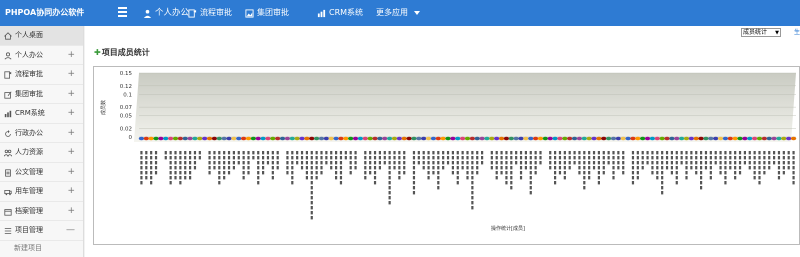 This screenshot has width=800, height=257. What do you see at coordinates (41, 192) in the screenshot?
I see `sidebar-item-vehicles: 用车管理 +` at bounding box center [41, 192].